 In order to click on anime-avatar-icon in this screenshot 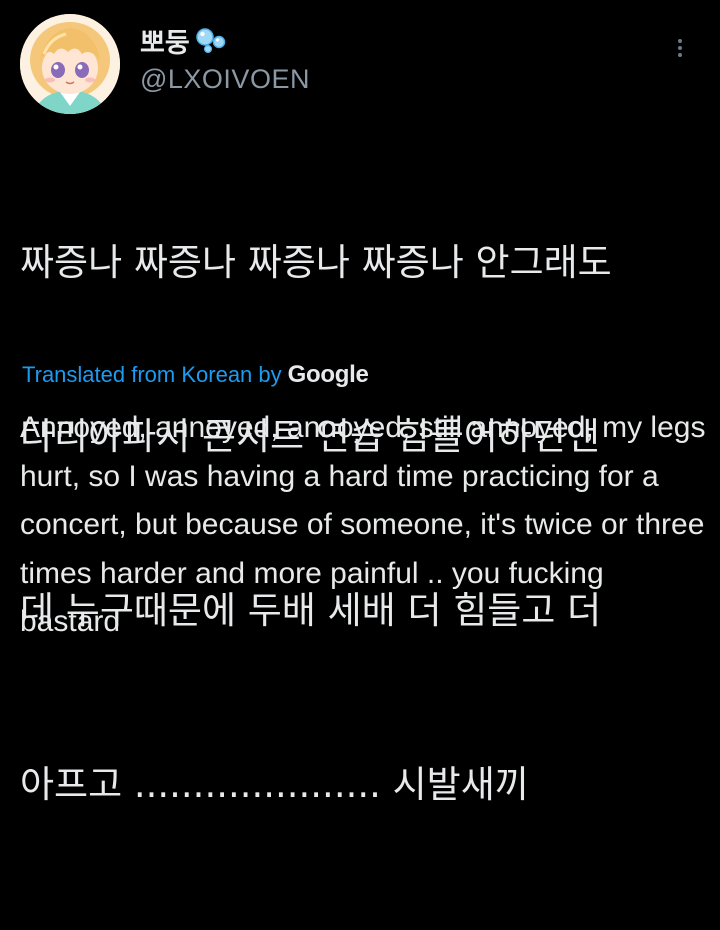, I will do `click(70, 64)`.